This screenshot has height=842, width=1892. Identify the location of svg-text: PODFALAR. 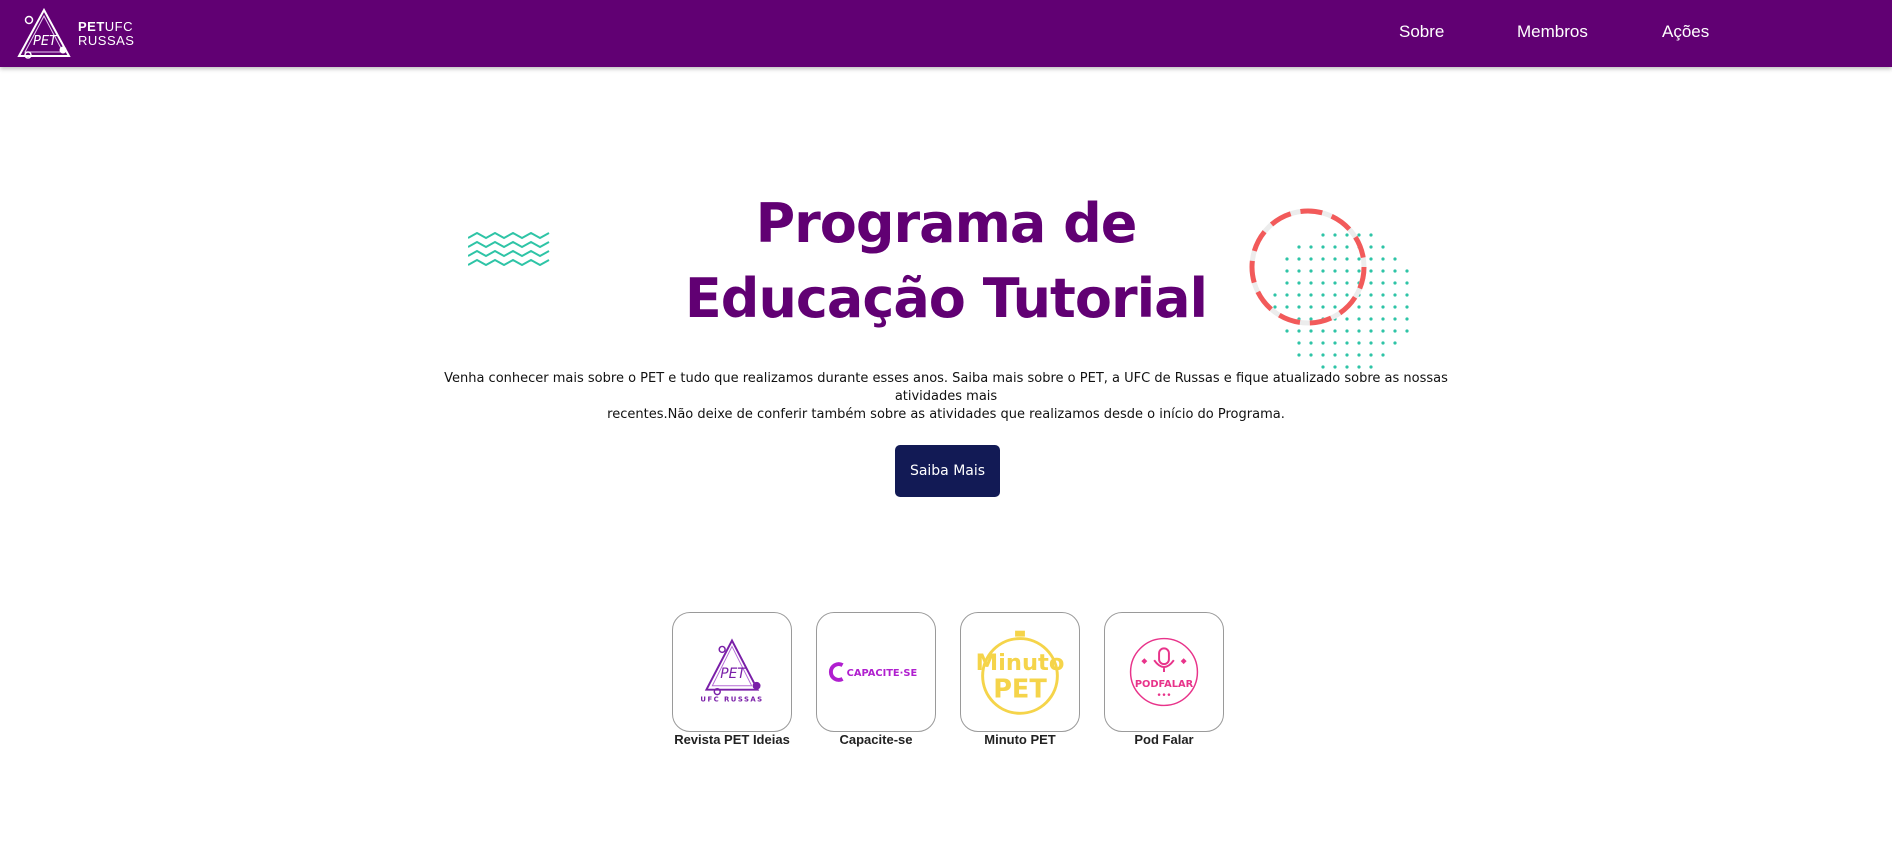
(1164, 684).